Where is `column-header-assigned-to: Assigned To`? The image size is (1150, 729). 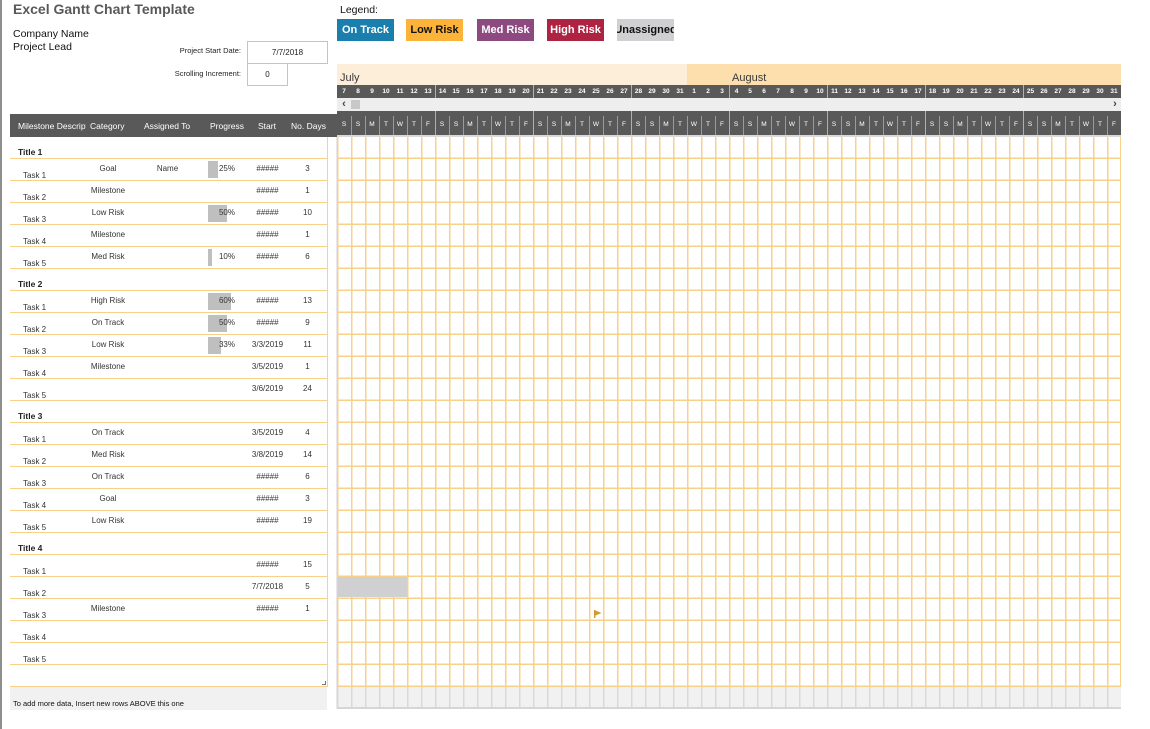
column-header-assigned-to: Assigned To is located at coordinates (167, 126).